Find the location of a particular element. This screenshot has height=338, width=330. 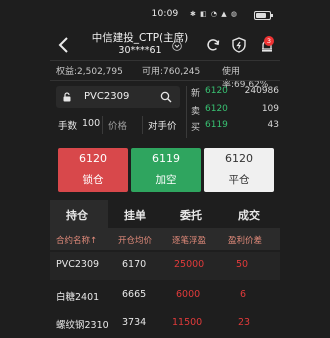

quote-last: 新 6120 240986 is located at coordinates (235, 93).